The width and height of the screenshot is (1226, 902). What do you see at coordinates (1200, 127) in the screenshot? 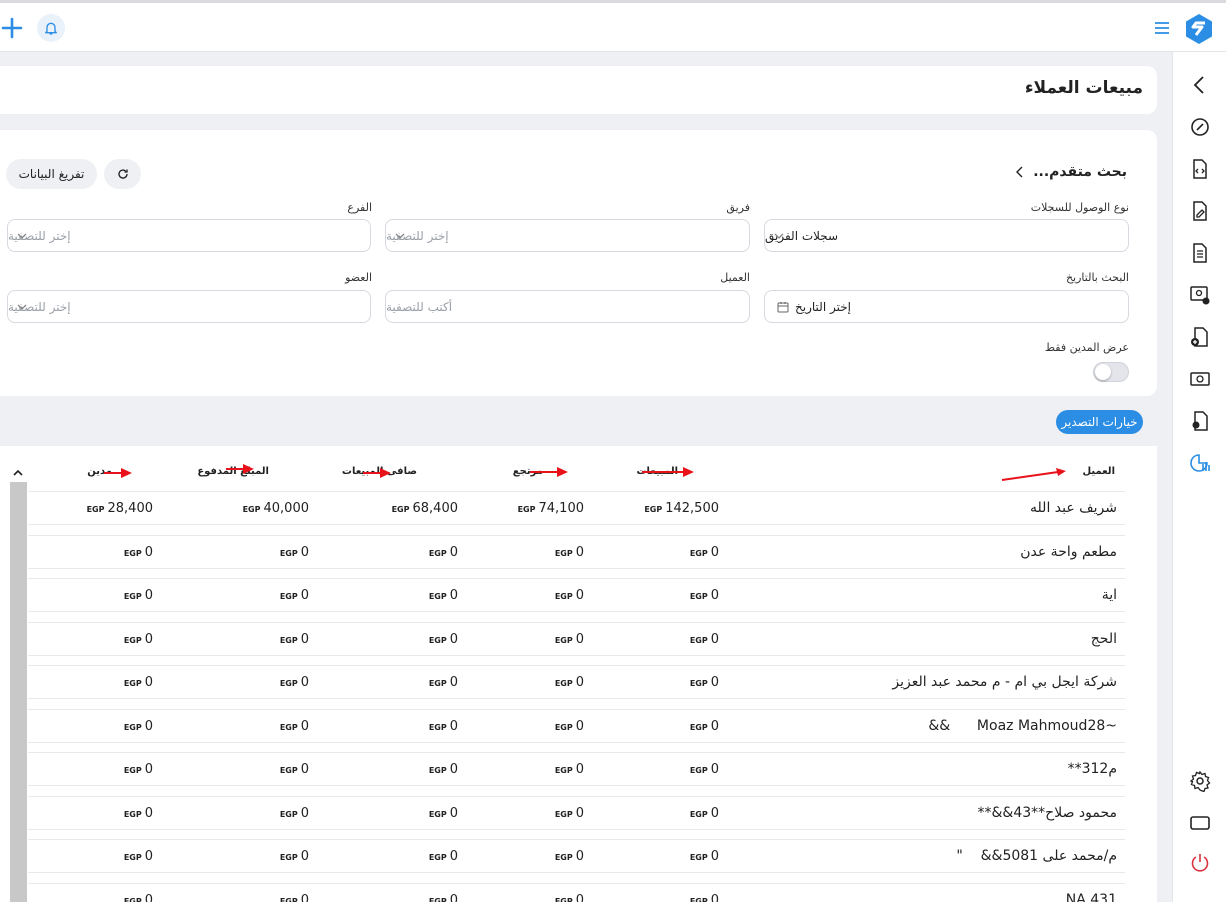
I see `dashboard-gauge-icon` at bounding box center [1200, 127].